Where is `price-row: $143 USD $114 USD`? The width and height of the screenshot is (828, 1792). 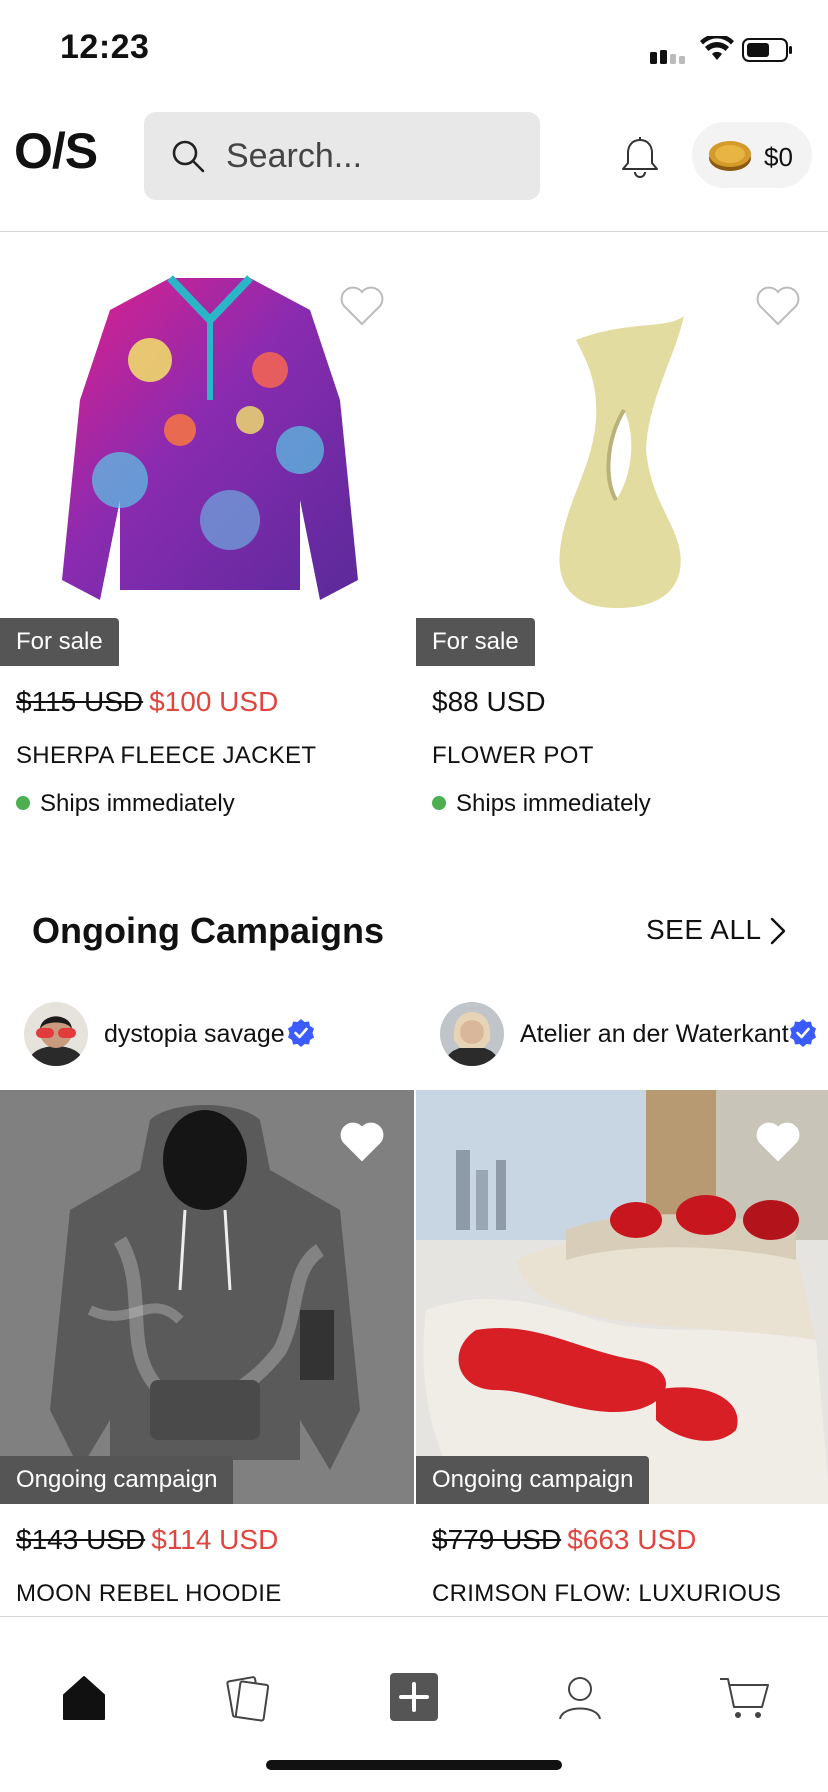 price-row: $143 USD $114 USD is located at coordinates (147, 1540).